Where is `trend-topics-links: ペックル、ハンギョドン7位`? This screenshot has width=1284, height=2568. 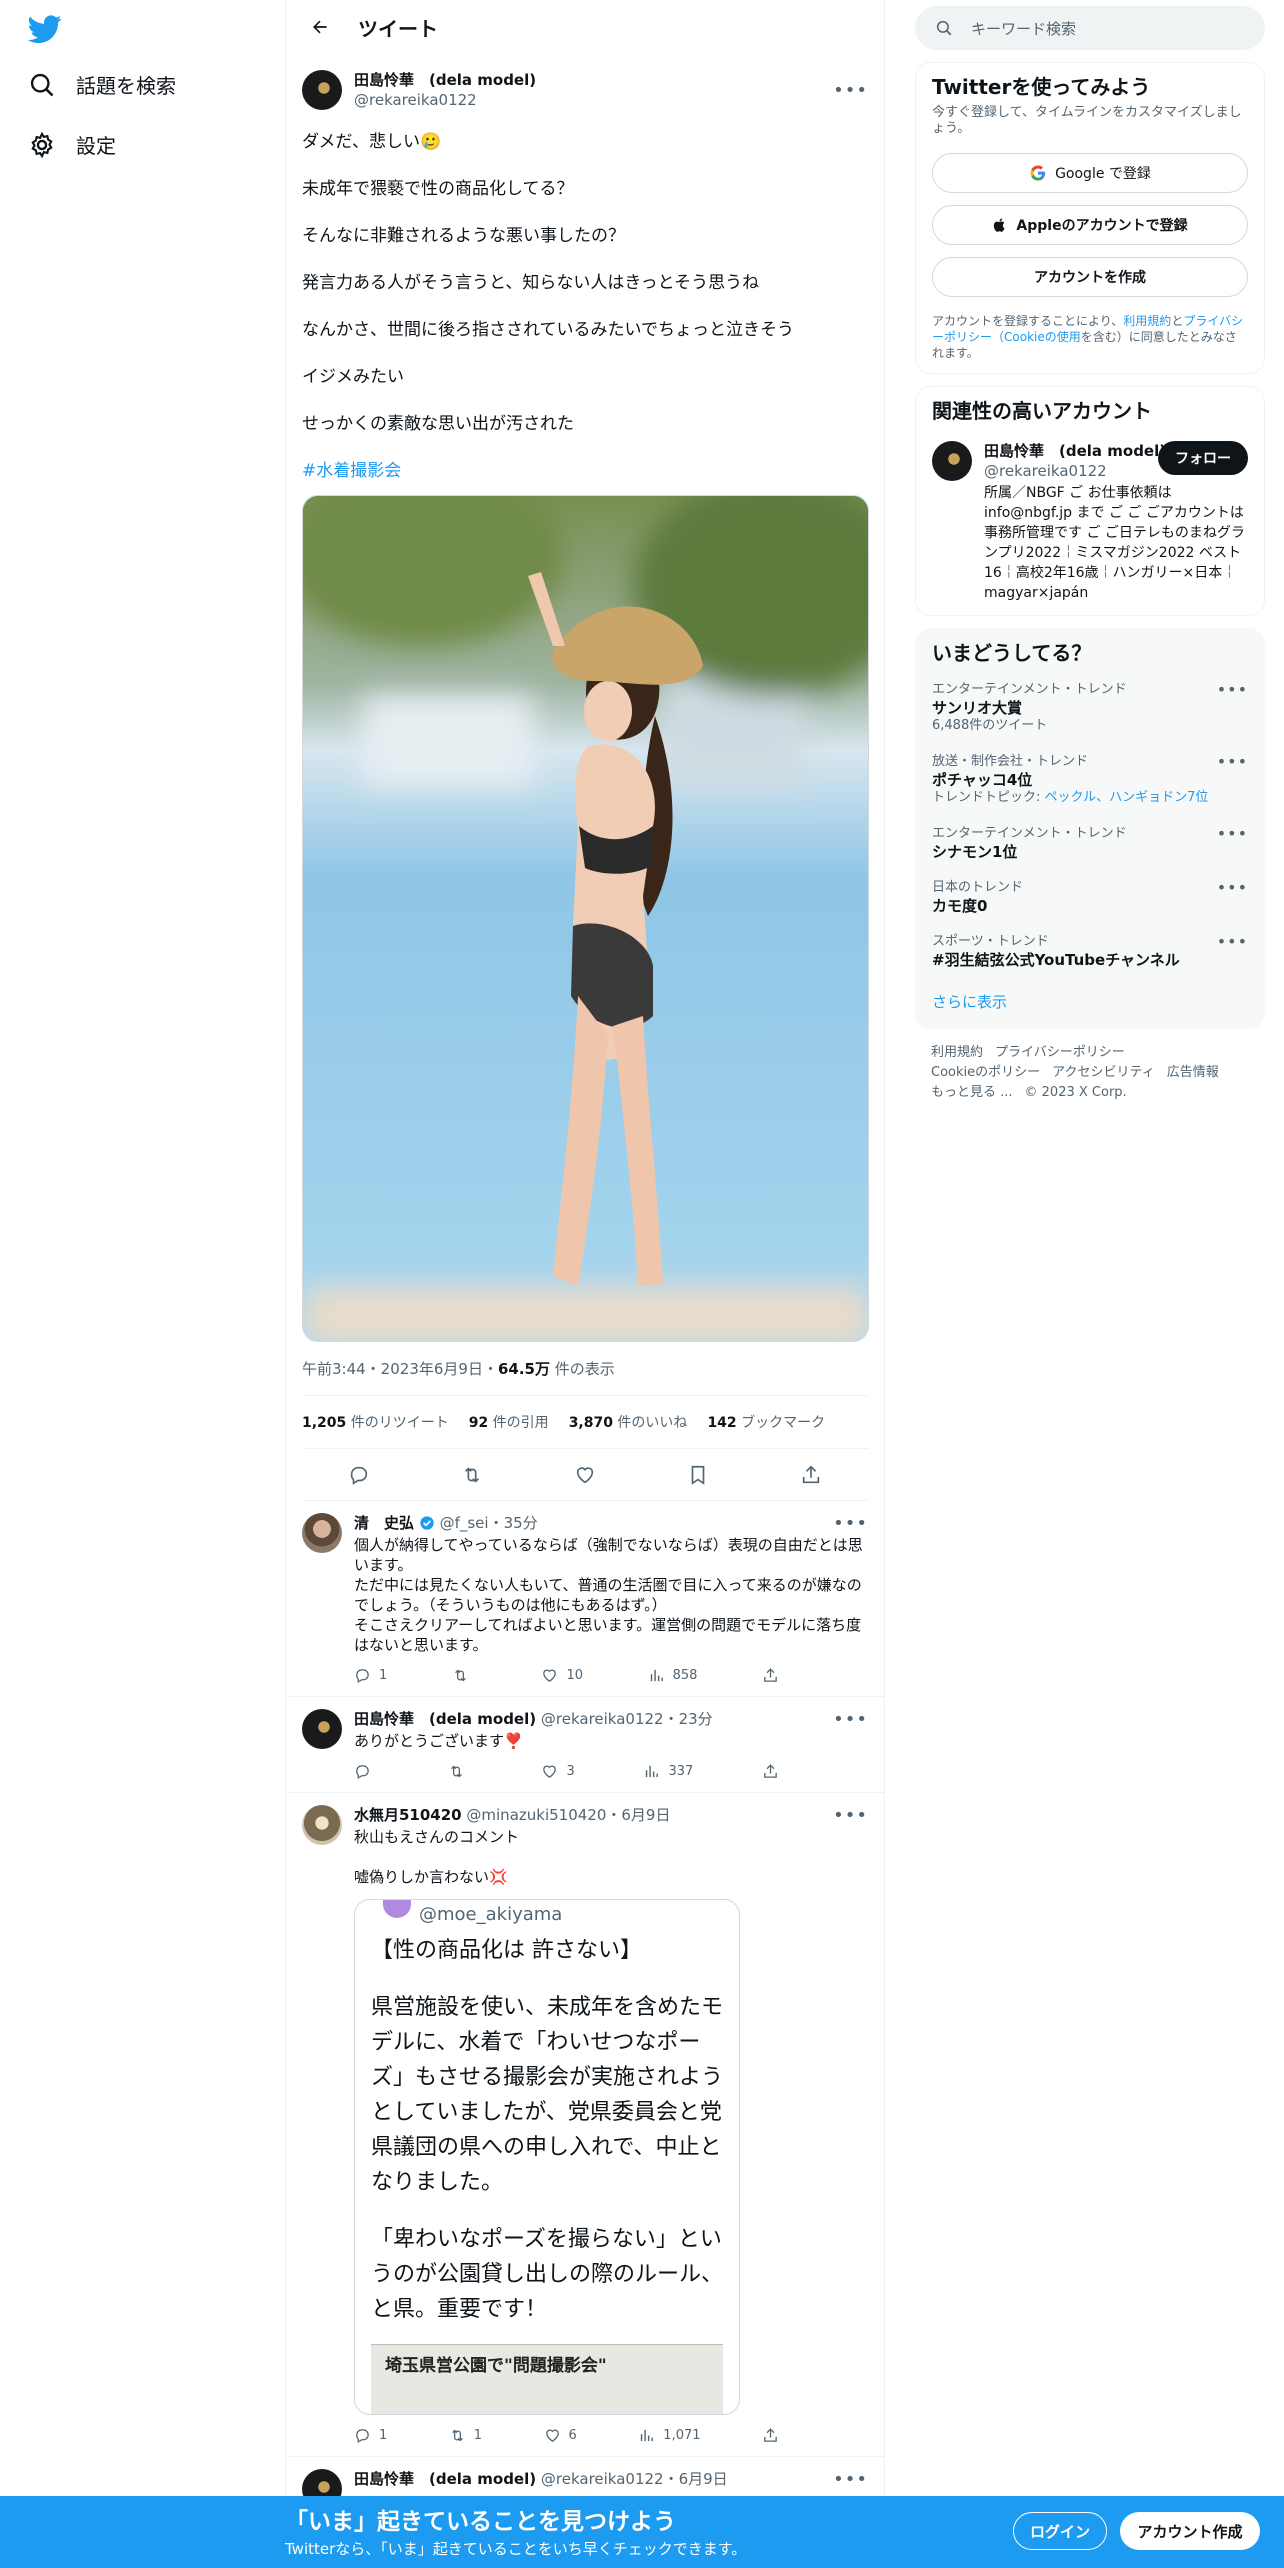 trend-topics-links: ペックル、ハンギョドン7位 is located at coordinates (1127, 797).